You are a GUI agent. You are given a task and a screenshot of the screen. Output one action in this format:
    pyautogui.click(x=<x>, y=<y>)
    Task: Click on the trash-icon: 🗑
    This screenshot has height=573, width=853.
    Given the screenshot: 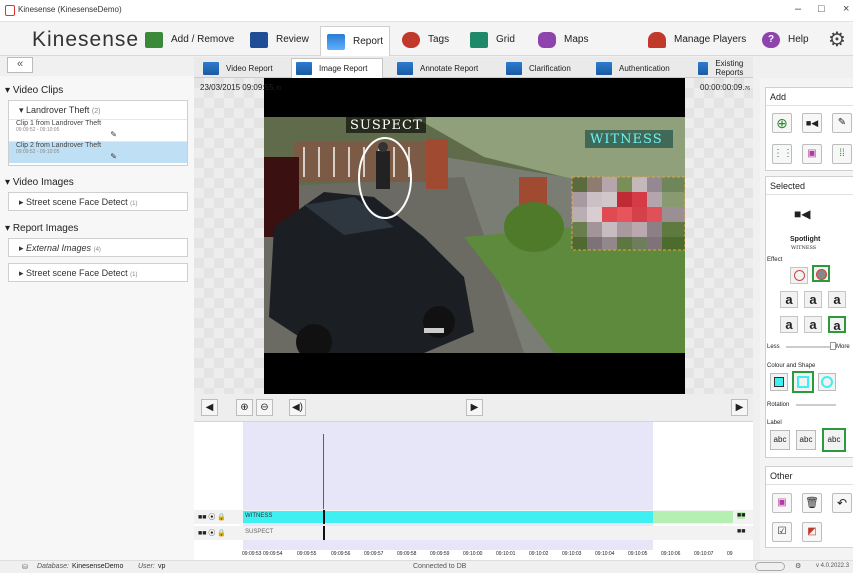 What is the action you would take?
    pyautogui.click(x=812, y=503)
    